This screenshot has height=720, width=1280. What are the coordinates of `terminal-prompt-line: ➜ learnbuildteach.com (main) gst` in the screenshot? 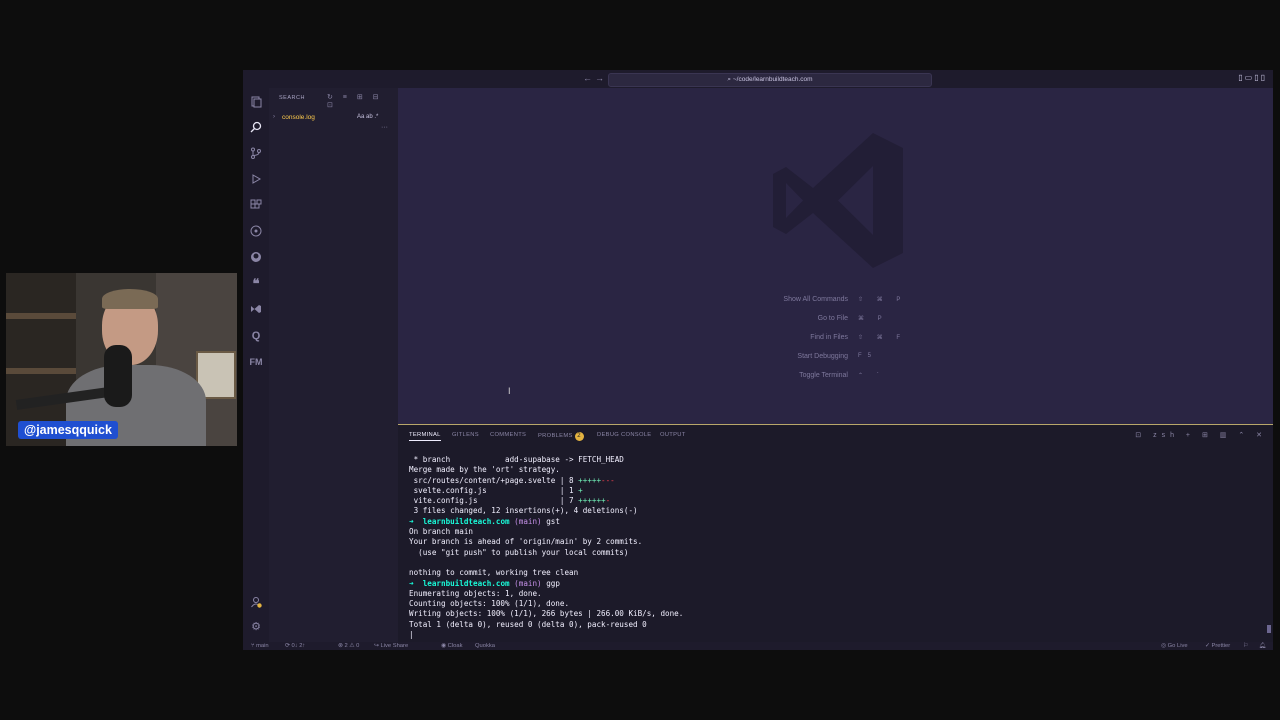 It's located at (829, 522).